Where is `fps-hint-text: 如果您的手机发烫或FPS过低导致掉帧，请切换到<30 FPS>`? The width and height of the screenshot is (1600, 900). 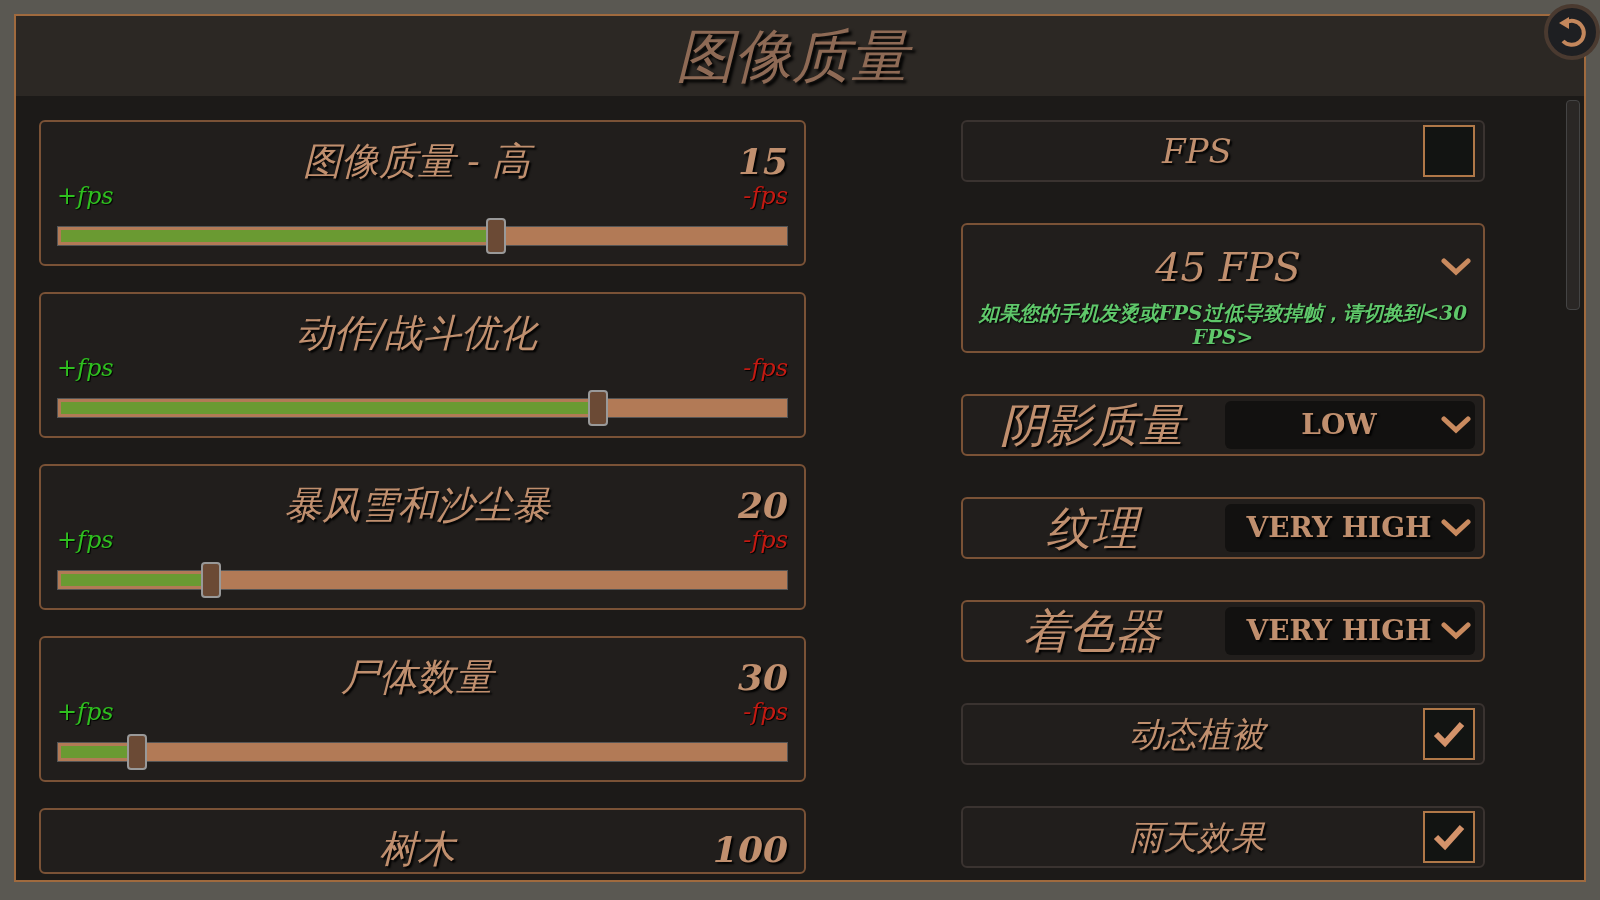 fps-hint-text: 如果您的手机发烫或FPS过低导致掉帧，请切换到<30 FPS> is located at coordinates (1223, 325).